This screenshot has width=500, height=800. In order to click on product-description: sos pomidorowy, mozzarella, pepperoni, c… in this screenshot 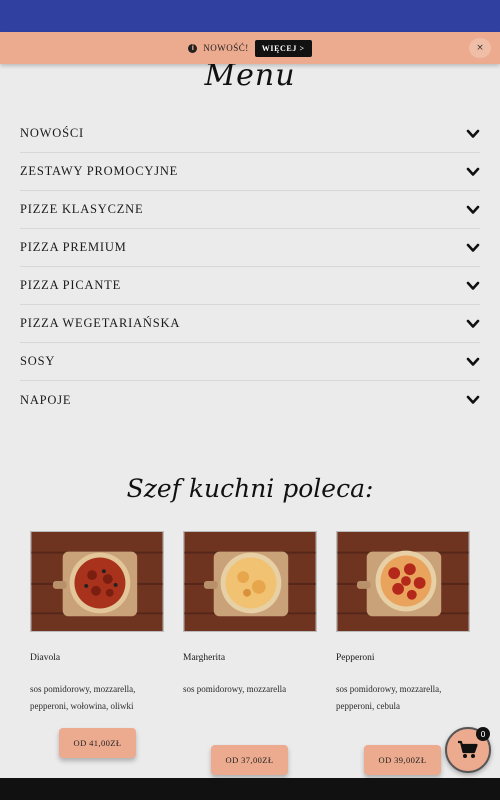, I will do `click(389, 697)`.